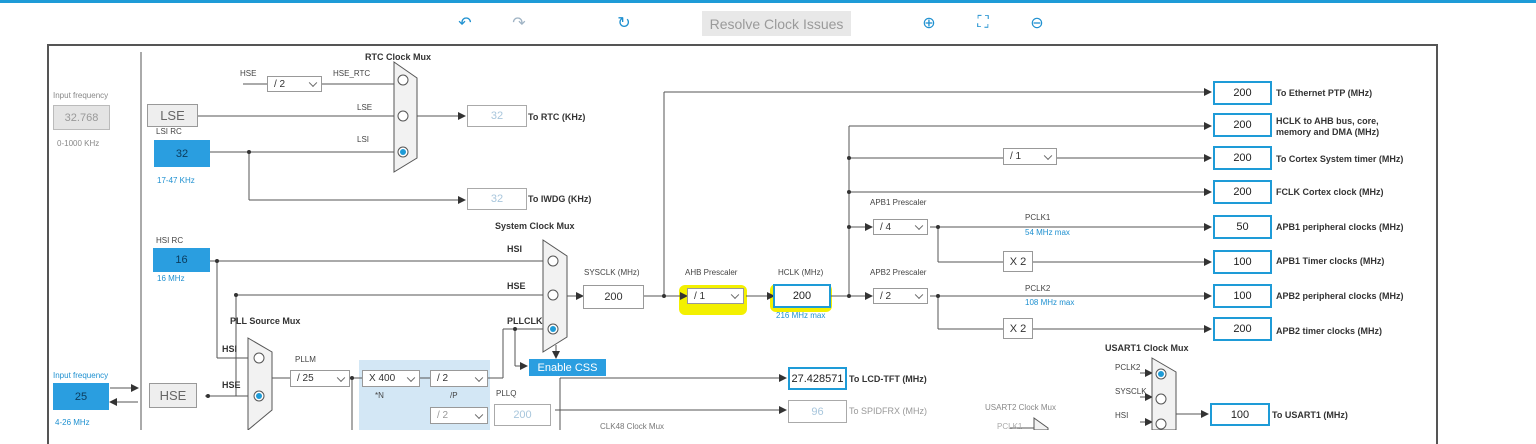 The image size is (1536, 444). What do you see at coordinates (1328, 132) in the screenshot?
I see `hclk-ahb-label-line2: memory and DMA (MHz)` at bounding box center [1328, 132].